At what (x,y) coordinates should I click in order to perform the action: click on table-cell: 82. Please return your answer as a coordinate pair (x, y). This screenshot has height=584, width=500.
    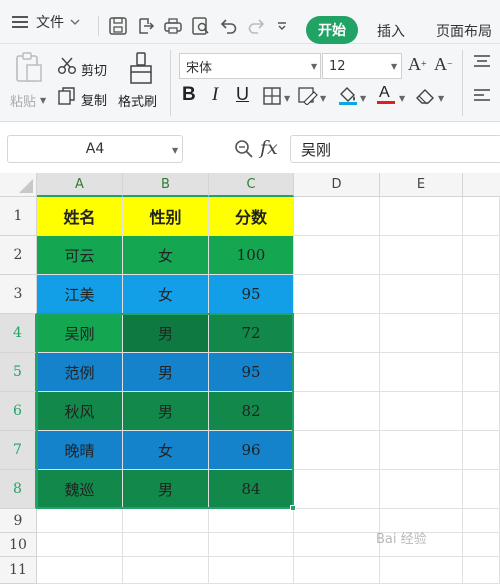
    Looking at the image, I should click on (251, 411).